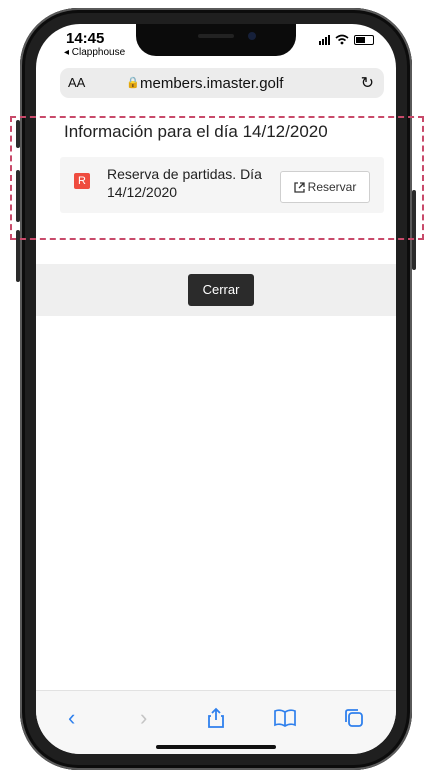 The image size is (430, 775). Describe the element at coordinates (133, 83) in the screenshot. I see `lock-icon: 🔒` at that location.